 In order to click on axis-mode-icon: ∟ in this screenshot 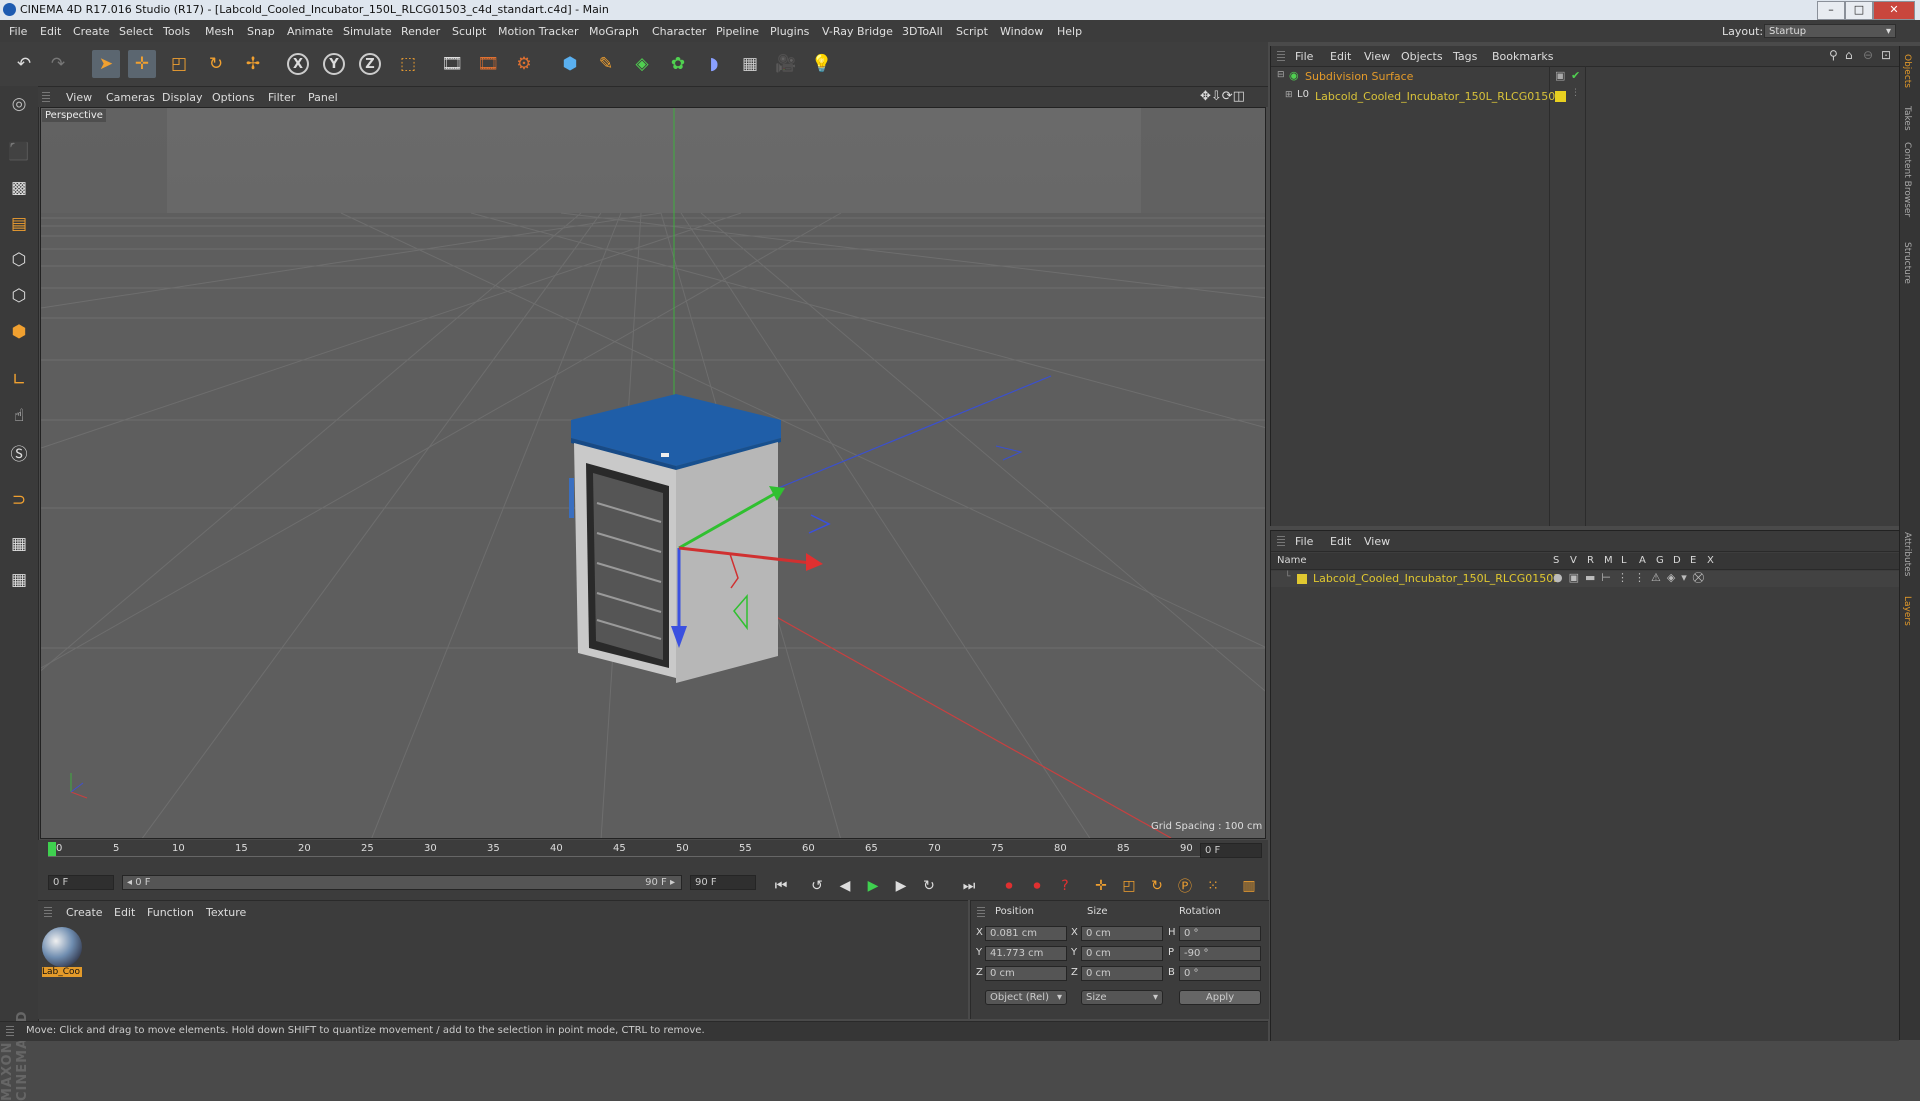, I will do `click(19, 380)`.